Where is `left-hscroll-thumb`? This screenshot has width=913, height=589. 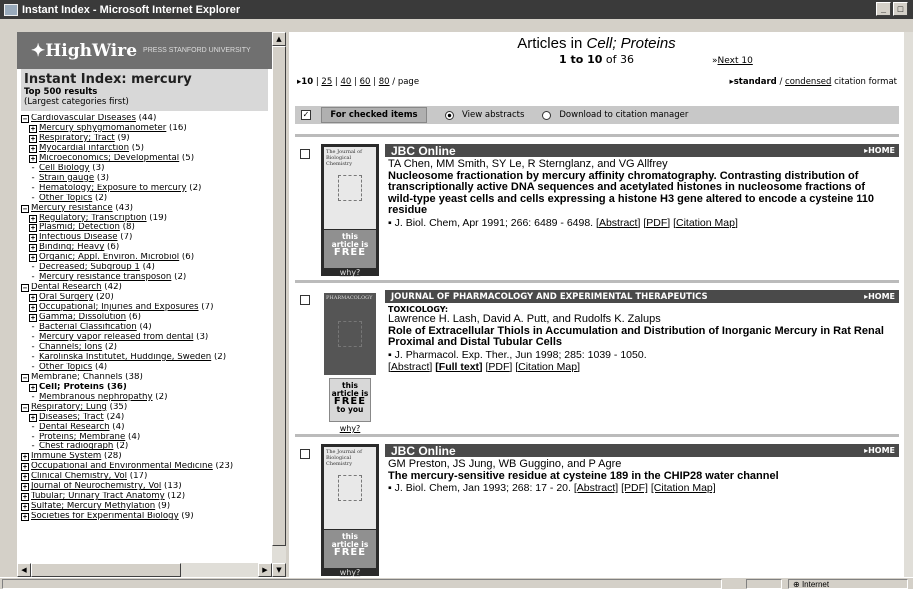 left-hscroll-thumb is located at coordinates (106, 570).